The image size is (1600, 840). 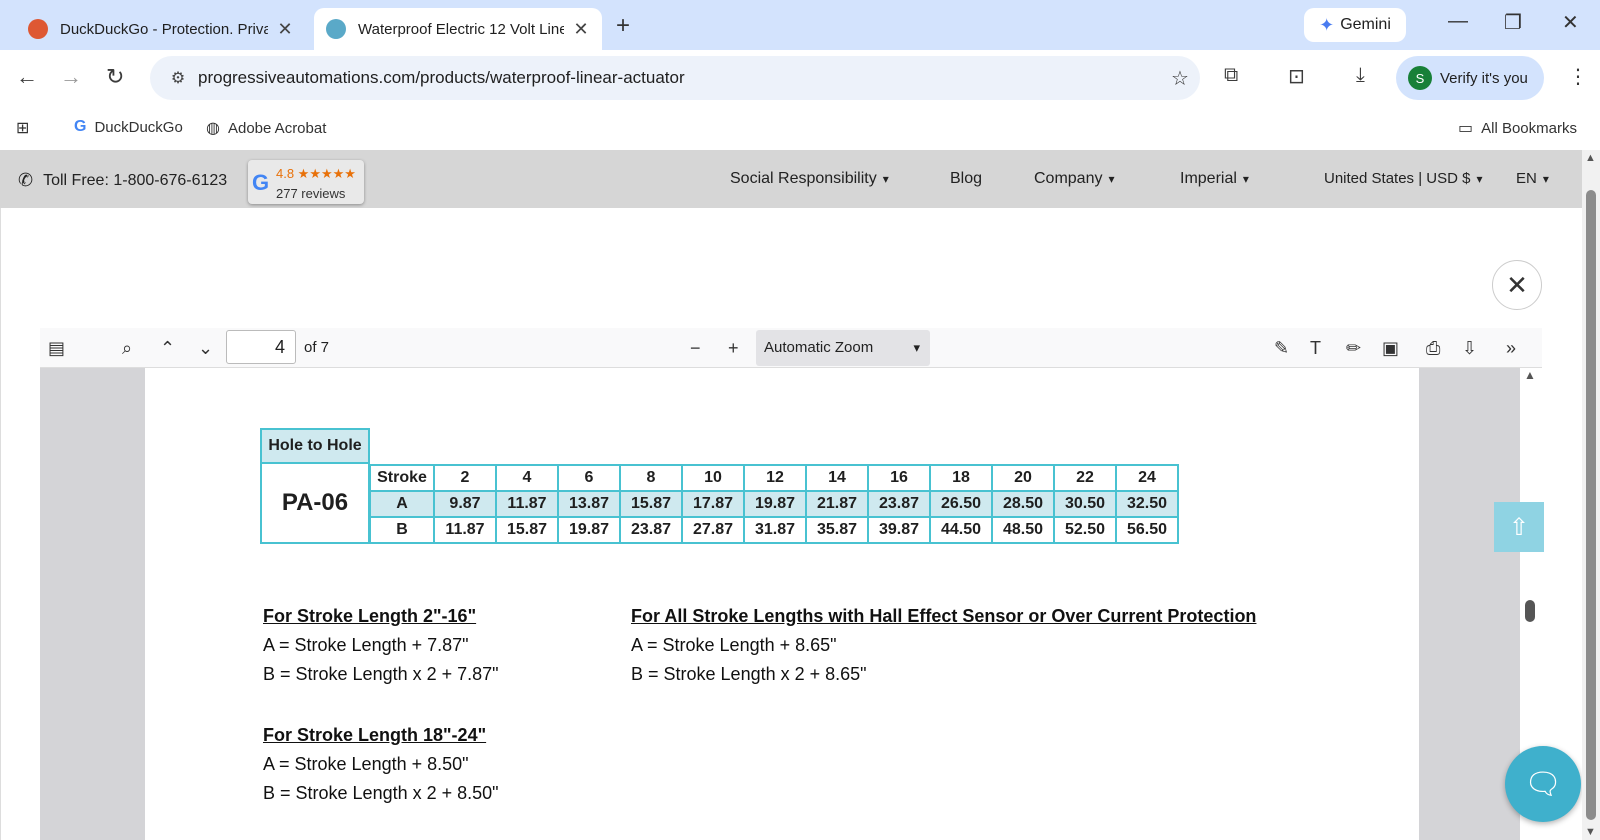 I want to click on previous-page-icon: ⌃, so click(x=167, y=348).